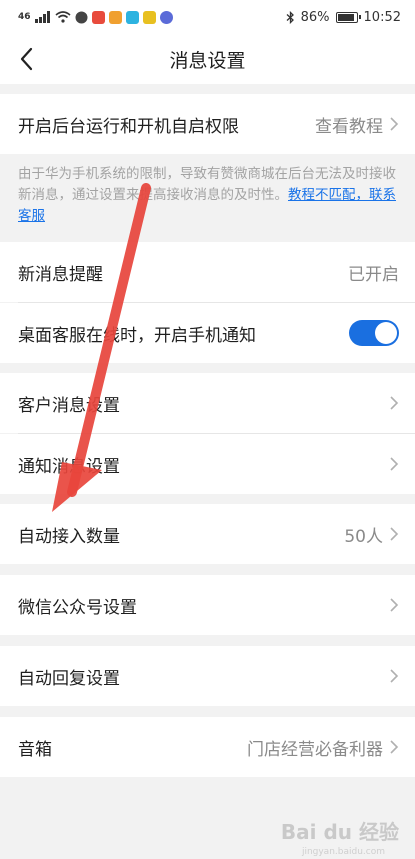 The image size is (415, 859). Describe the element at coordinates (207, 272) in the screenshot. I see `new-message-reminder-row: 新消息提醒 已开启` at that location.